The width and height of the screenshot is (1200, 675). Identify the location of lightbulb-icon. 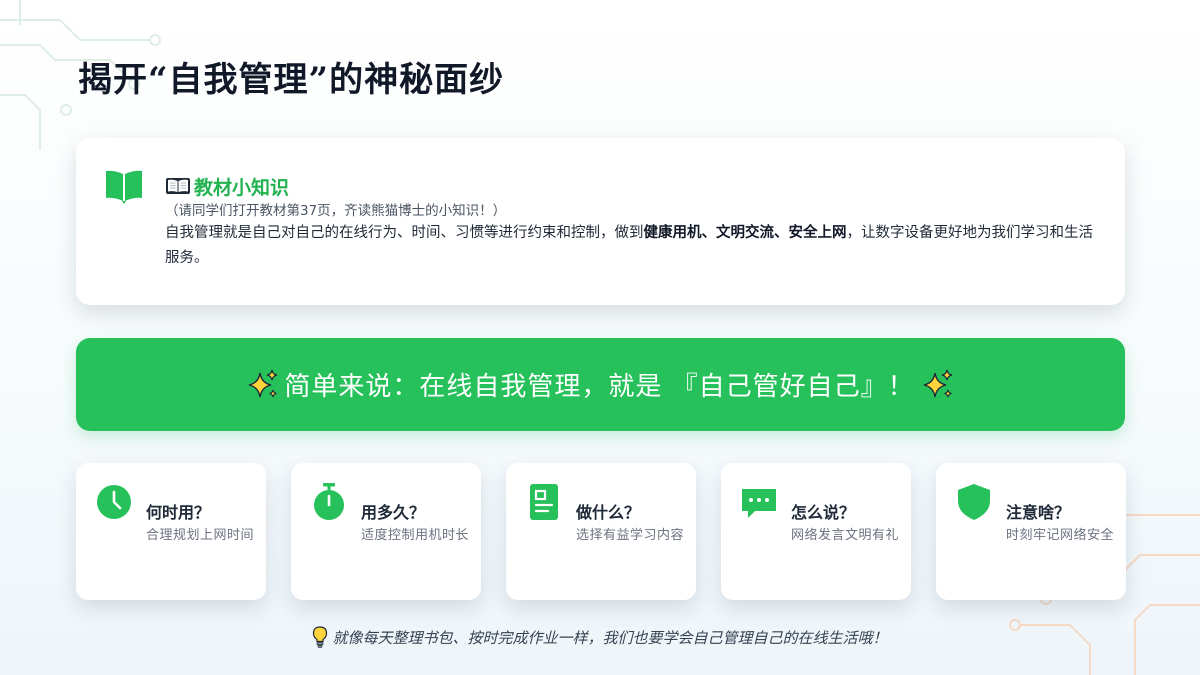
(320, 637).